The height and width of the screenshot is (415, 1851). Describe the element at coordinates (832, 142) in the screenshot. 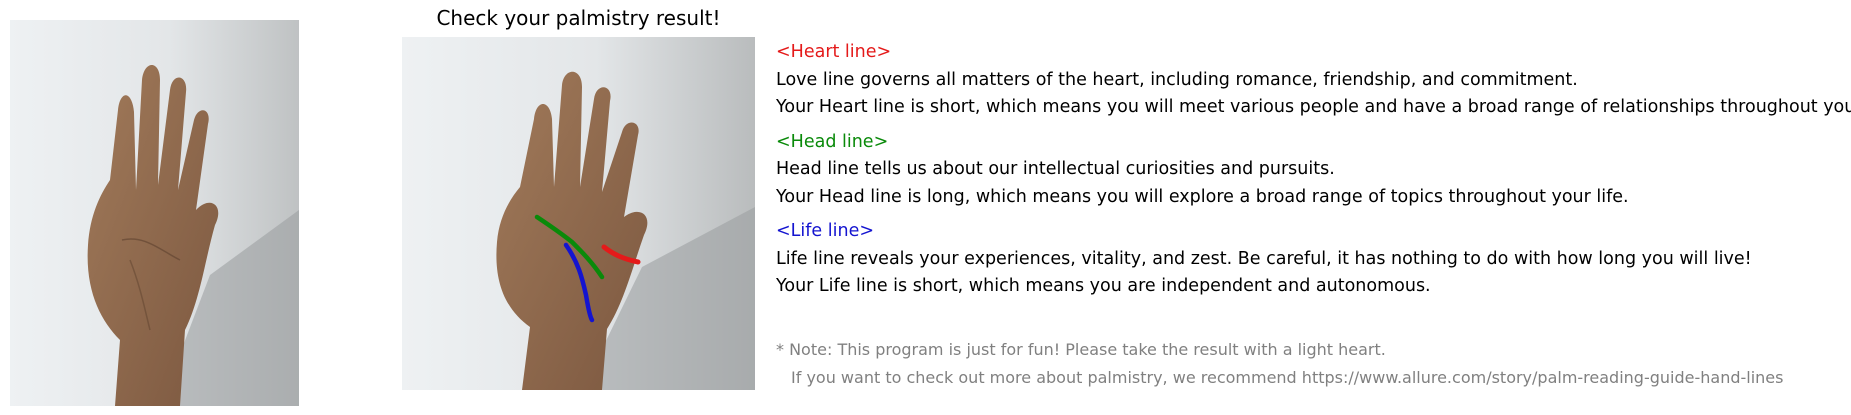

I see `head-line-header: <Head line>` at that location.